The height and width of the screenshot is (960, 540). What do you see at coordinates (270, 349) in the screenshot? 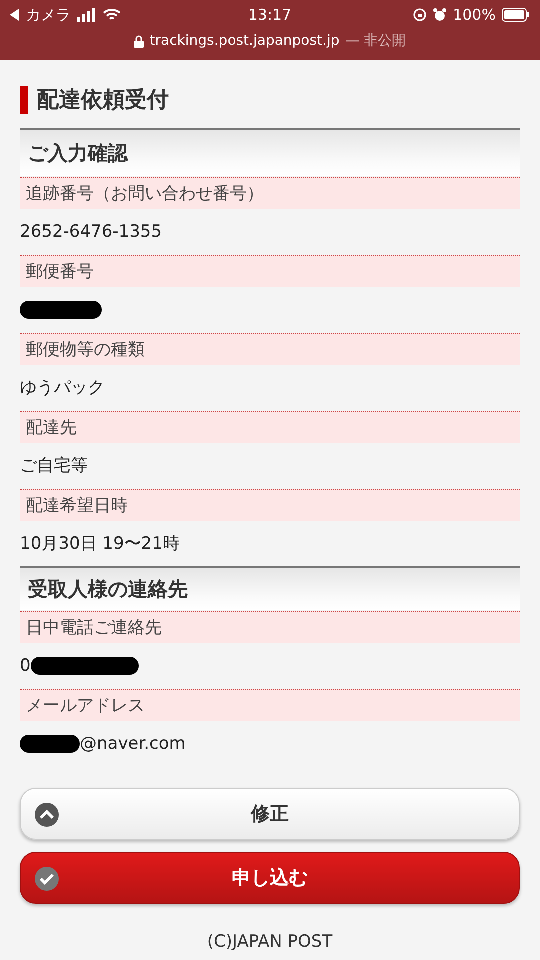
I see `field-label: 郵便物等の種類` at bounding box center [270, 349].